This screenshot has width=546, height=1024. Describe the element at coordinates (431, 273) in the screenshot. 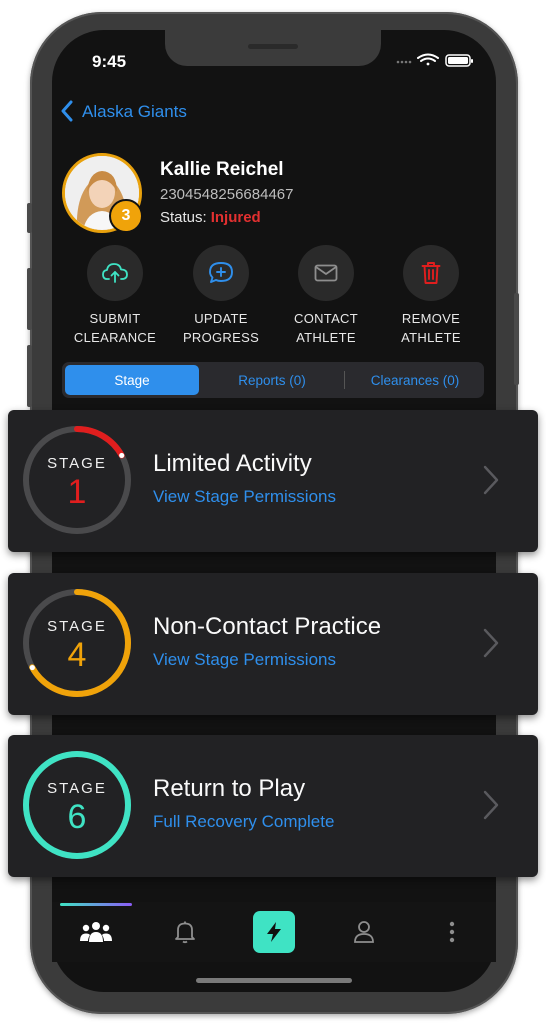

I see `trash-icon` at that location.